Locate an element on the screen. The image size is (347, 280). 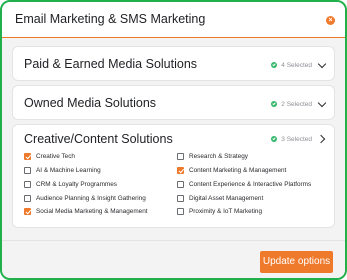
chevron-right-icon is located at coordinates (322, 139).